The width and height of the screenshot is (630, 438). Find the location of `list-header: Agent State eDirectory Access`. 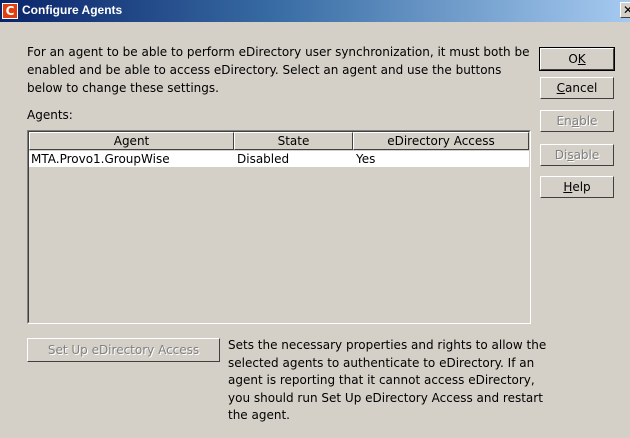

list-header: Agent State eDirectory Access is located at coordinates (279, 141).